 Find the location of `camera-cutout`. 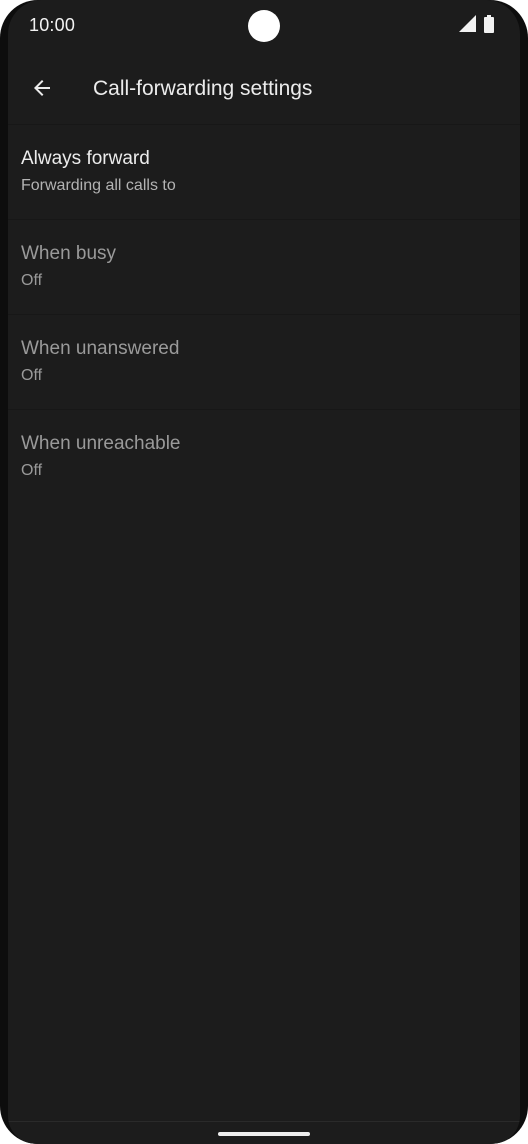

camera-cutout is located at coordinates (264, 26).